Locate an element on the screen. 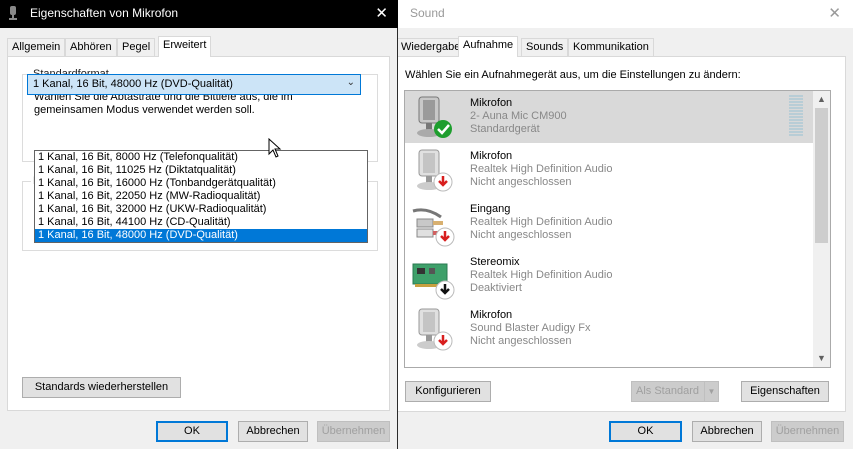 The width and height of the screenshot is (853, 449). device-status: Deaktiviert is located at coordinates (496, 288).